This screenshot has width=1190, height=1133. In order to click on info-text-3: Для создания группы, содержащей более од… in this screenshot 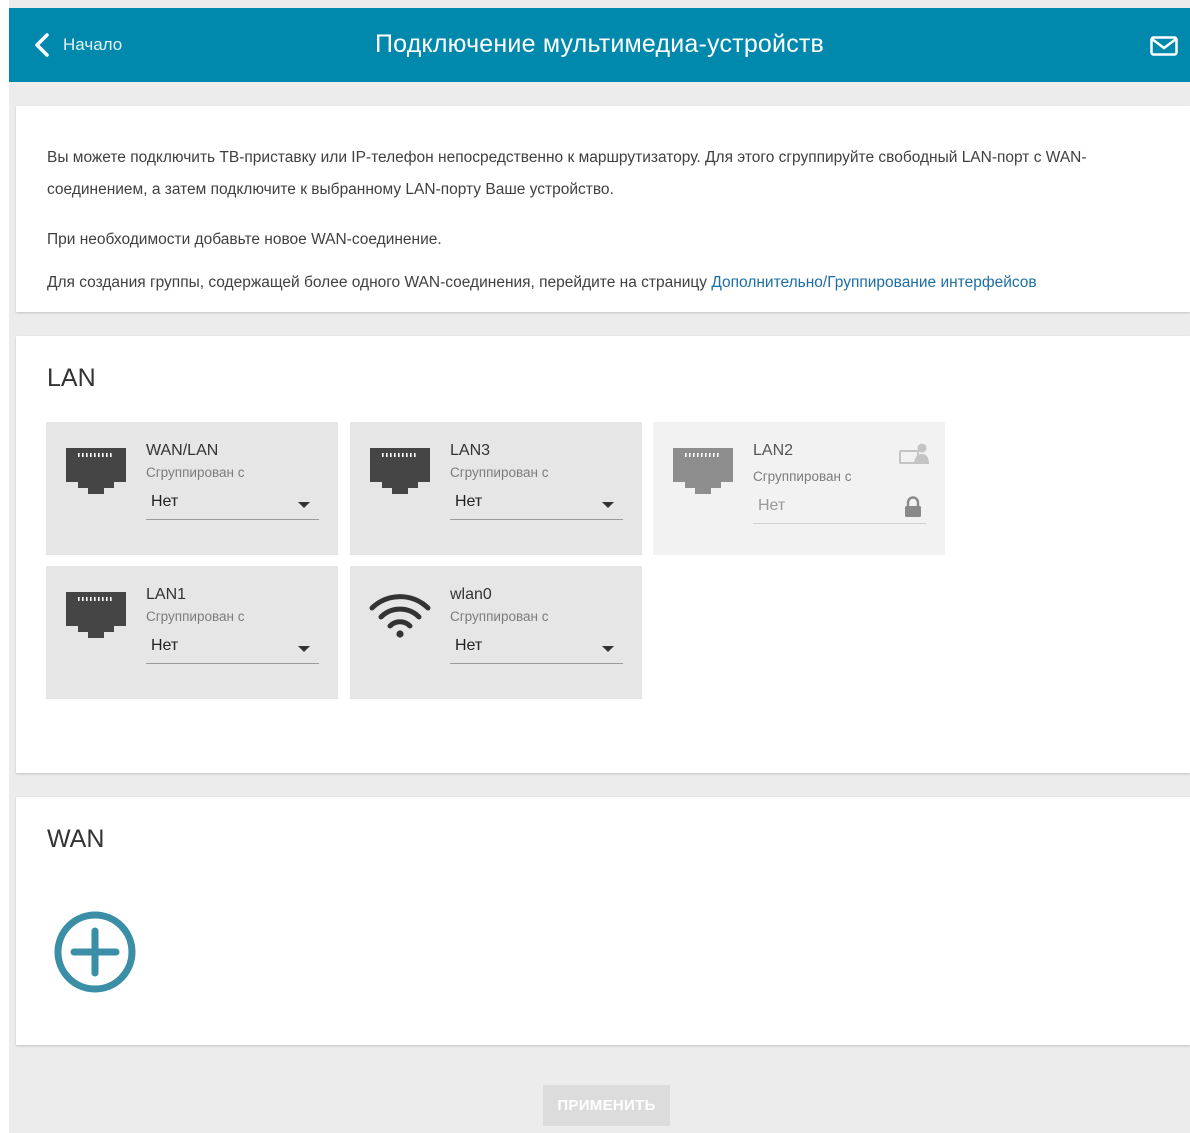, I will do `click(542, 283)`.